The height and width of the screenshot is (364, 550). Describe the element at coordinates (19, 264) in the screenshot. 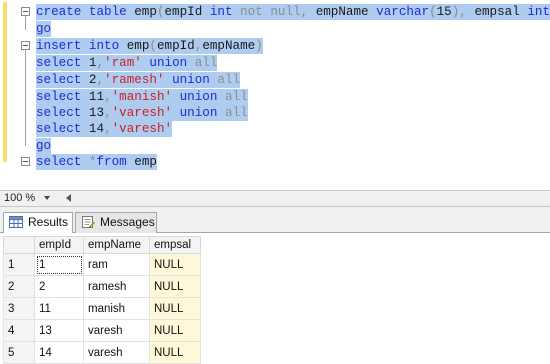

I see `row-number: 1` at that location.